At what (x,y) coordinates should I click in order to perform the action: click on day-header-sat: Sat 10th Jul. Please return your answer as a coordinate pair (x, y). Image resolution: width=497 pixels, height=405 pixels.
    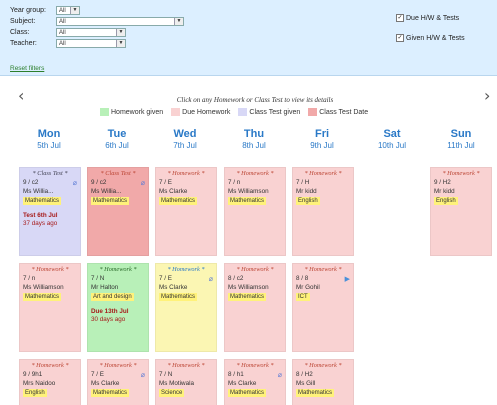
    Looking at the image, I should click on (392, 139).